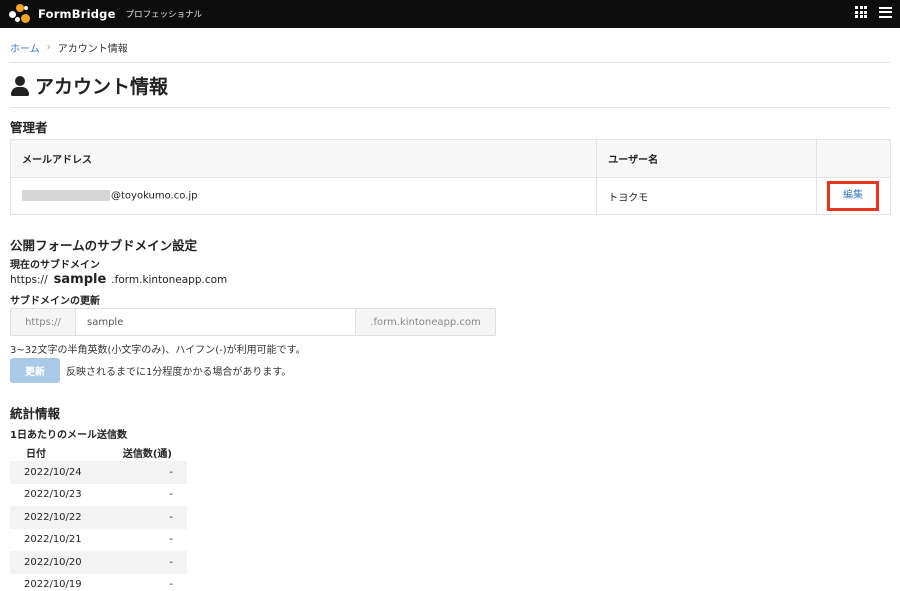 Image resolution: width=900 pixels, height=591 pixels. What do you see at coordinates (179, 372) in the screenshot?
I see `update-note: 反映されるまでに1分程度かかる場合があります。` at bounding box center [179, 372].